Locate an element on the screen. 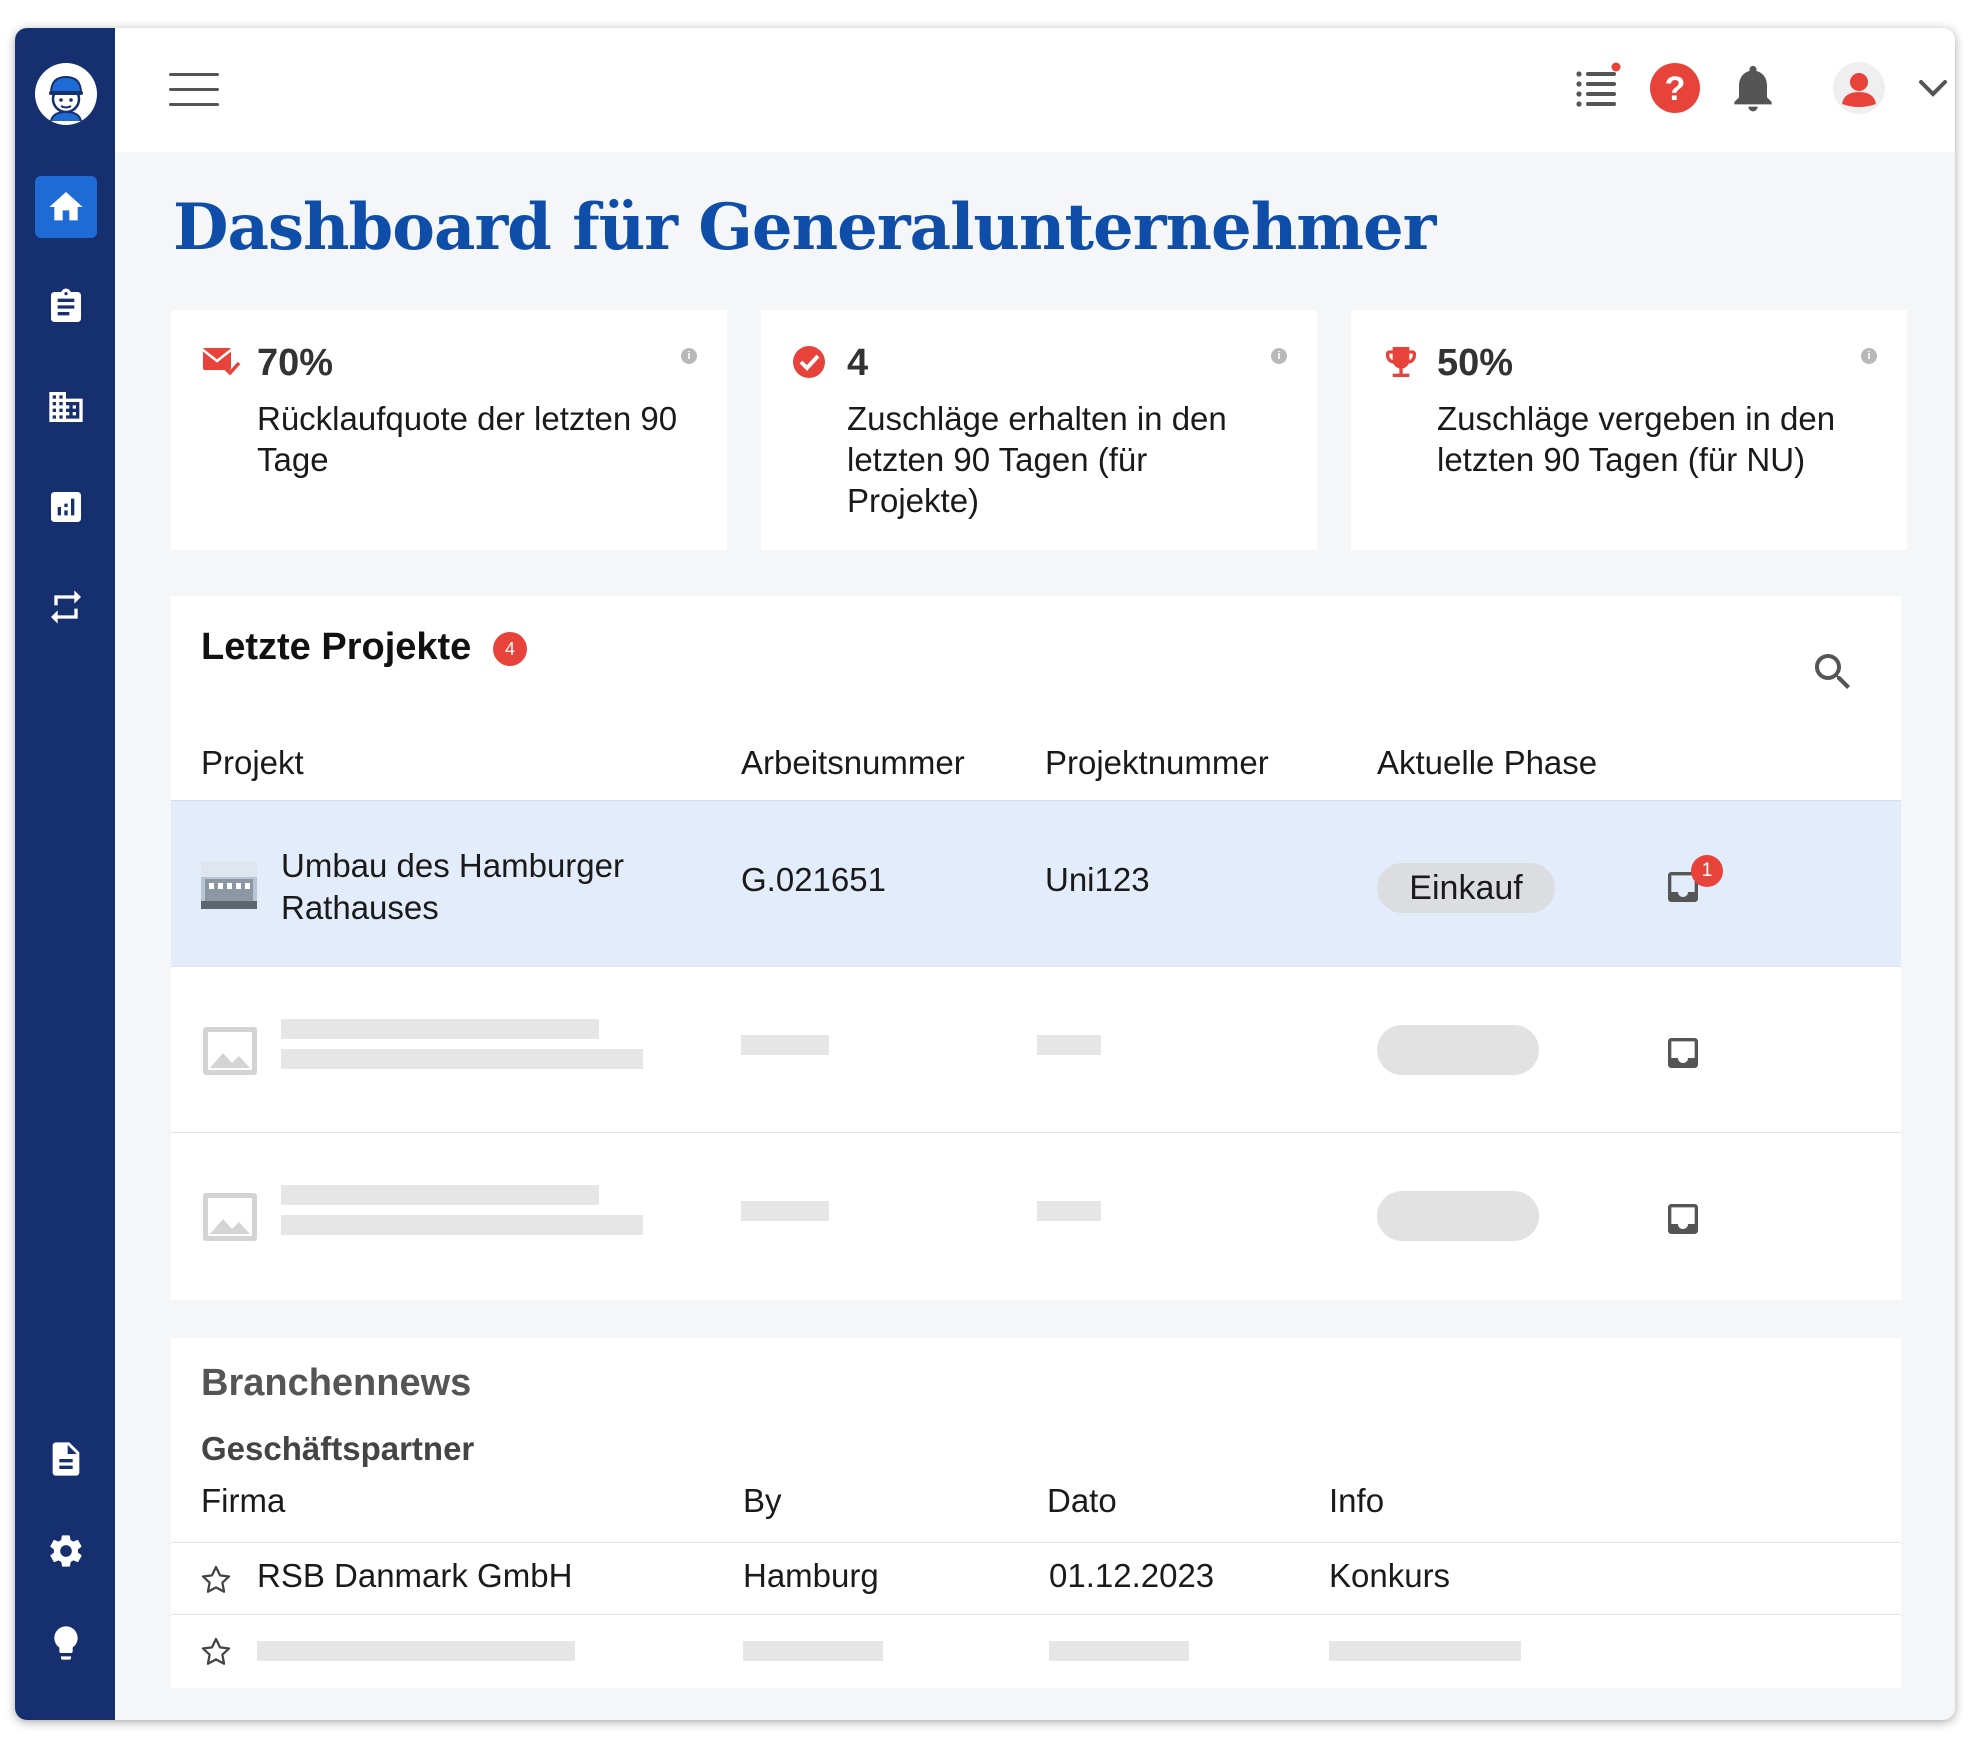  lightbulb-icon is located at coordinates (66, 1643).